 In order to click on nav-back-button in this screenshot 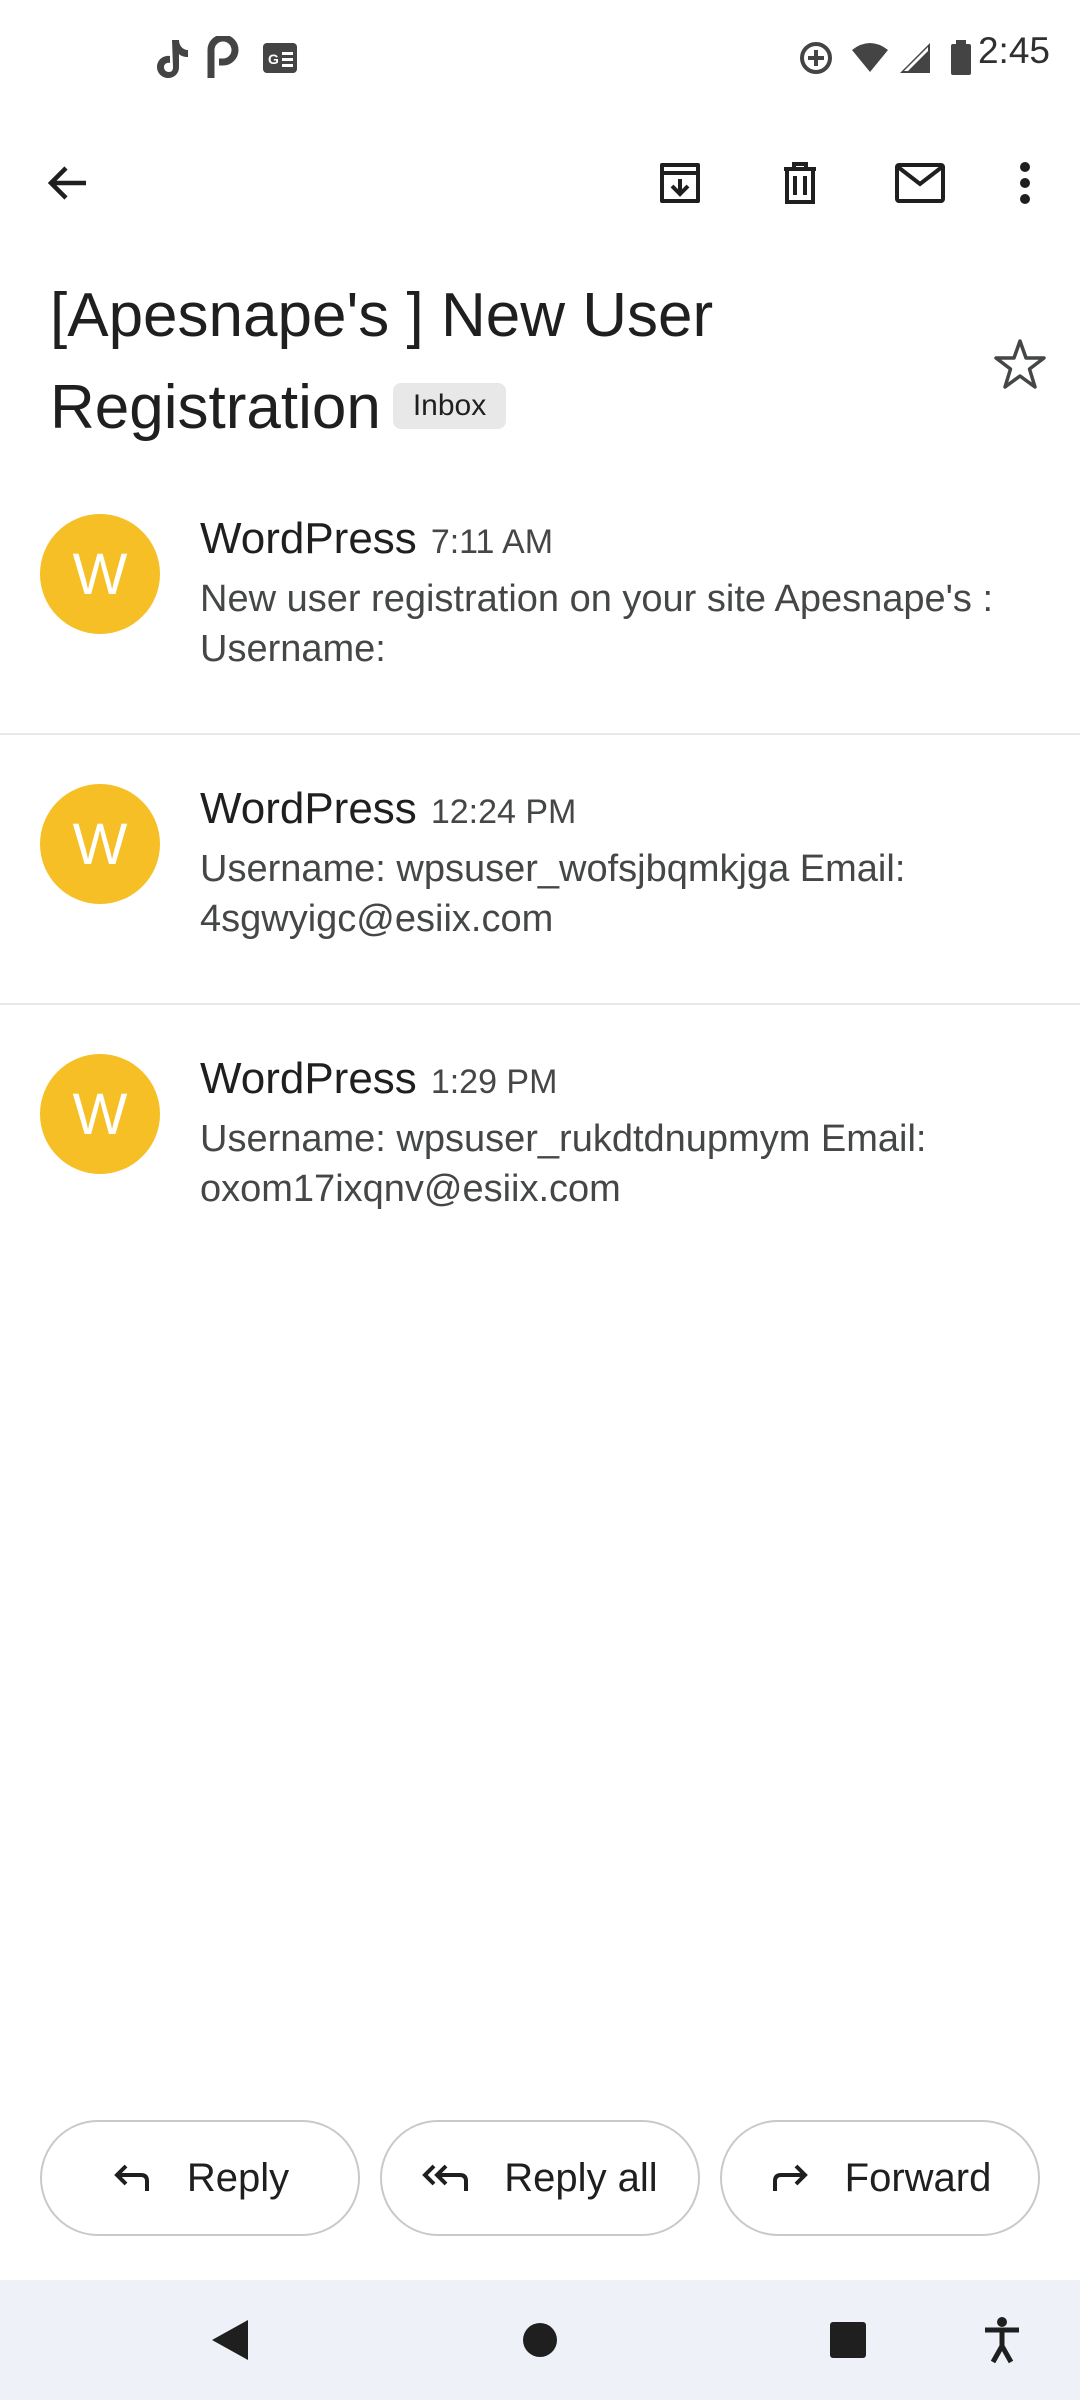, I will do `click(230, 2340)`.